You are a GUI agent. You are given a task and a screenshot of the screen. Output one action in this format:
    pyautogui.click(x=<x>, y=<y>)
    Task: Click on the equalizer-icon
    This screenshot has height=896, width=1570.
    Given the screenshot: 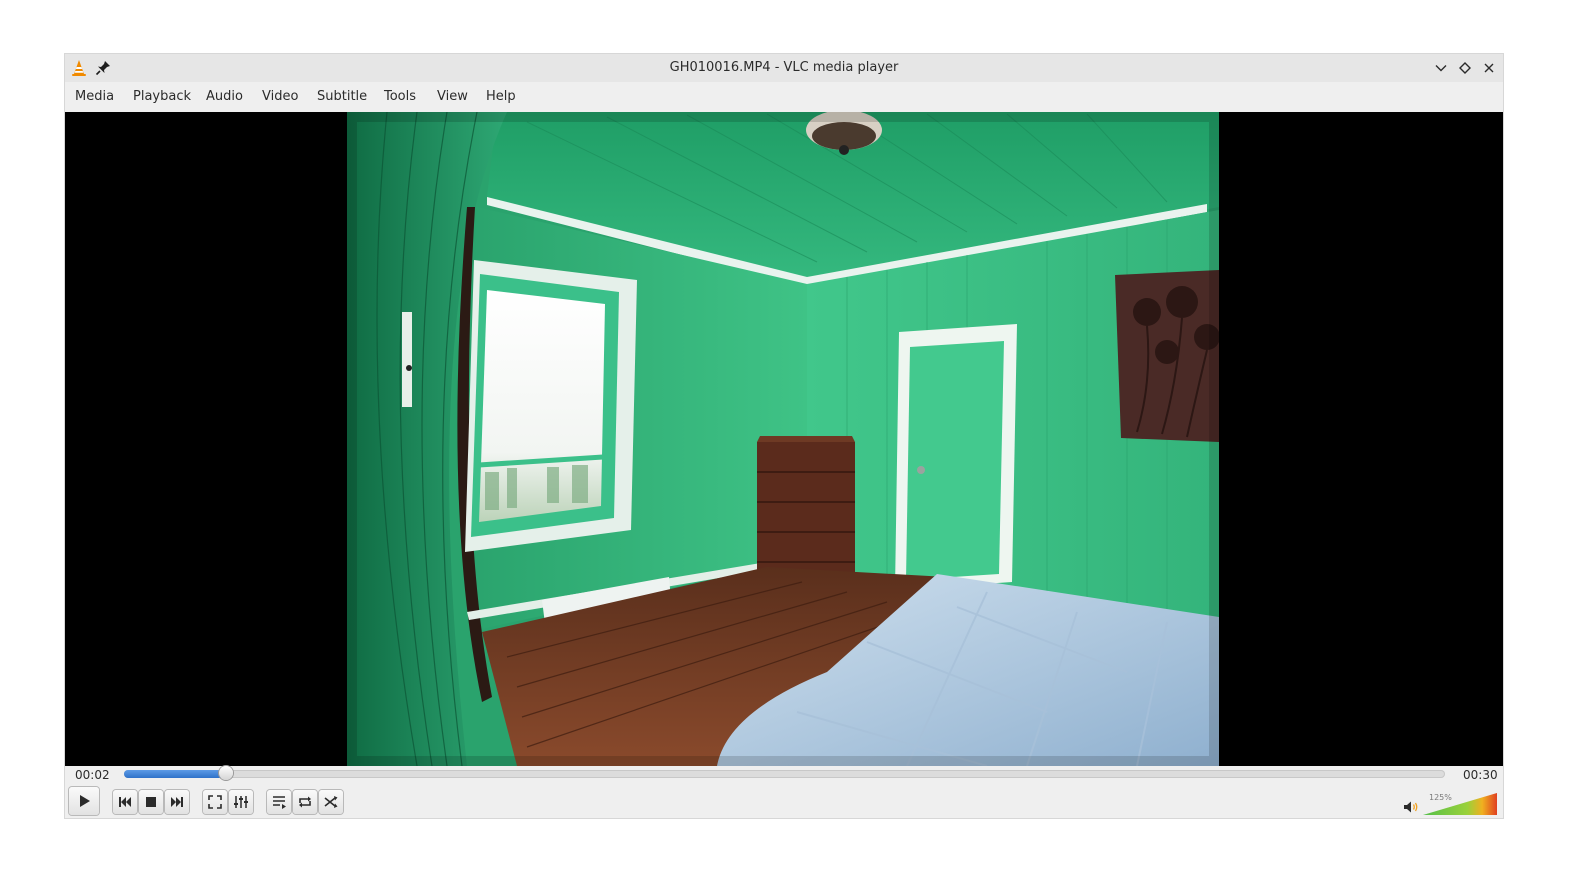 What is the action you would take?
    pyautogui.click(x=241, y=802)
    